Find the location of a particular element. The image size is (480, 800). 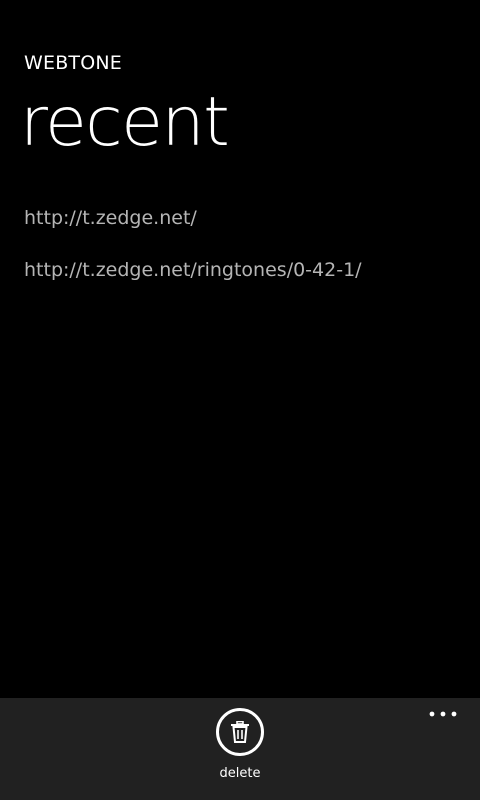

page-title: recent is located at coordinates (125, 122).